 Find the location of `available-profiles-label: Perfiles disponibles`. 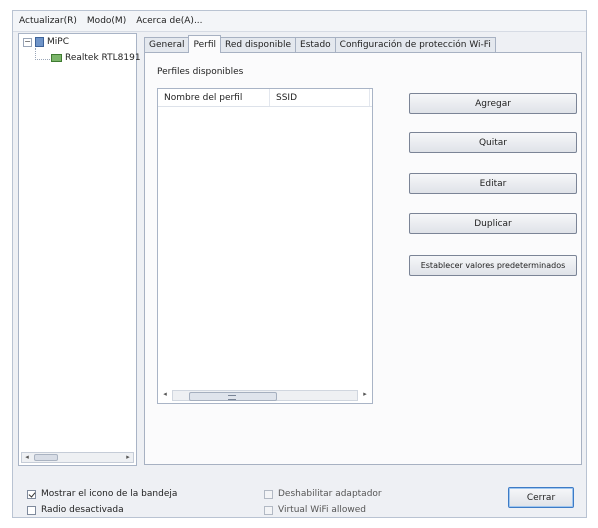

available-profiles-label: Perfiles disponibles is located at coordinates (200, 72).